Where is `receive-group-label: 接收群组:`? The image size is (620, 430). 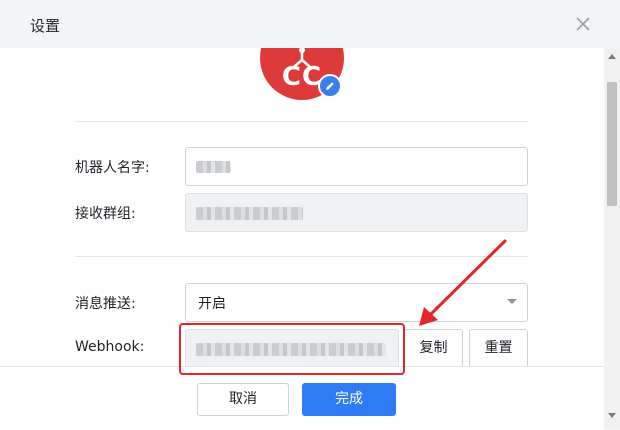 receive-group-label: 接收群组: is located at coordinates (105, 214).